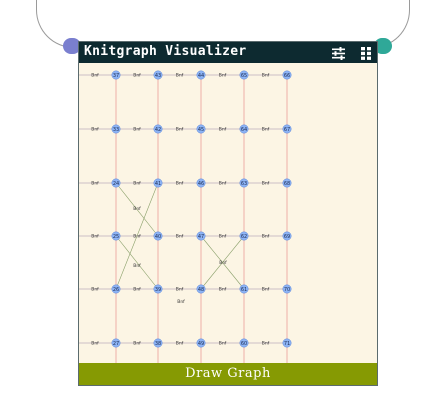 This screenshot has width=447, height=411. Describe the element at coordinates (287, 130) in the screenshot. I see `stitch-node-label: 67` at that location.